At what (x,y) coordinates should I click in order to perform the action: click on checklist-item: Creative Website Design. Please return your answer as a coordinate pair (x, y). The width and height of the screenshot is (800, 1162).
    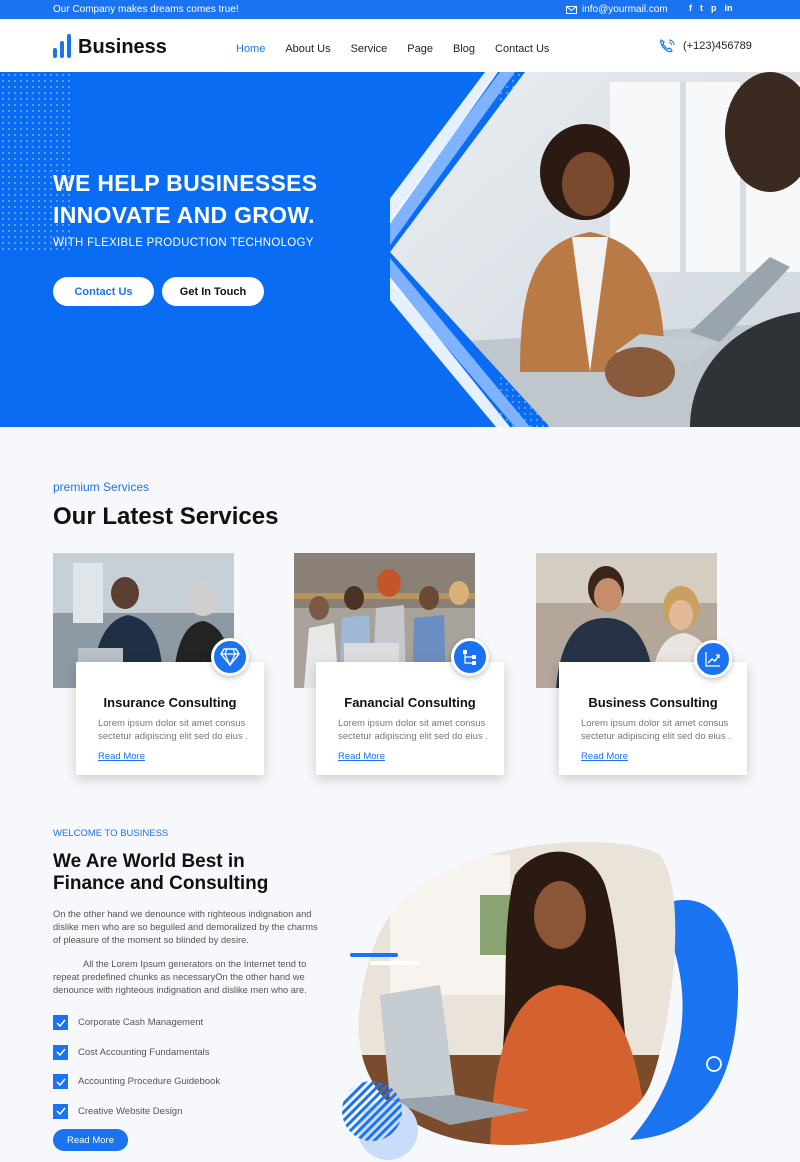
    Looking at the image, I should click on (136, 1112).